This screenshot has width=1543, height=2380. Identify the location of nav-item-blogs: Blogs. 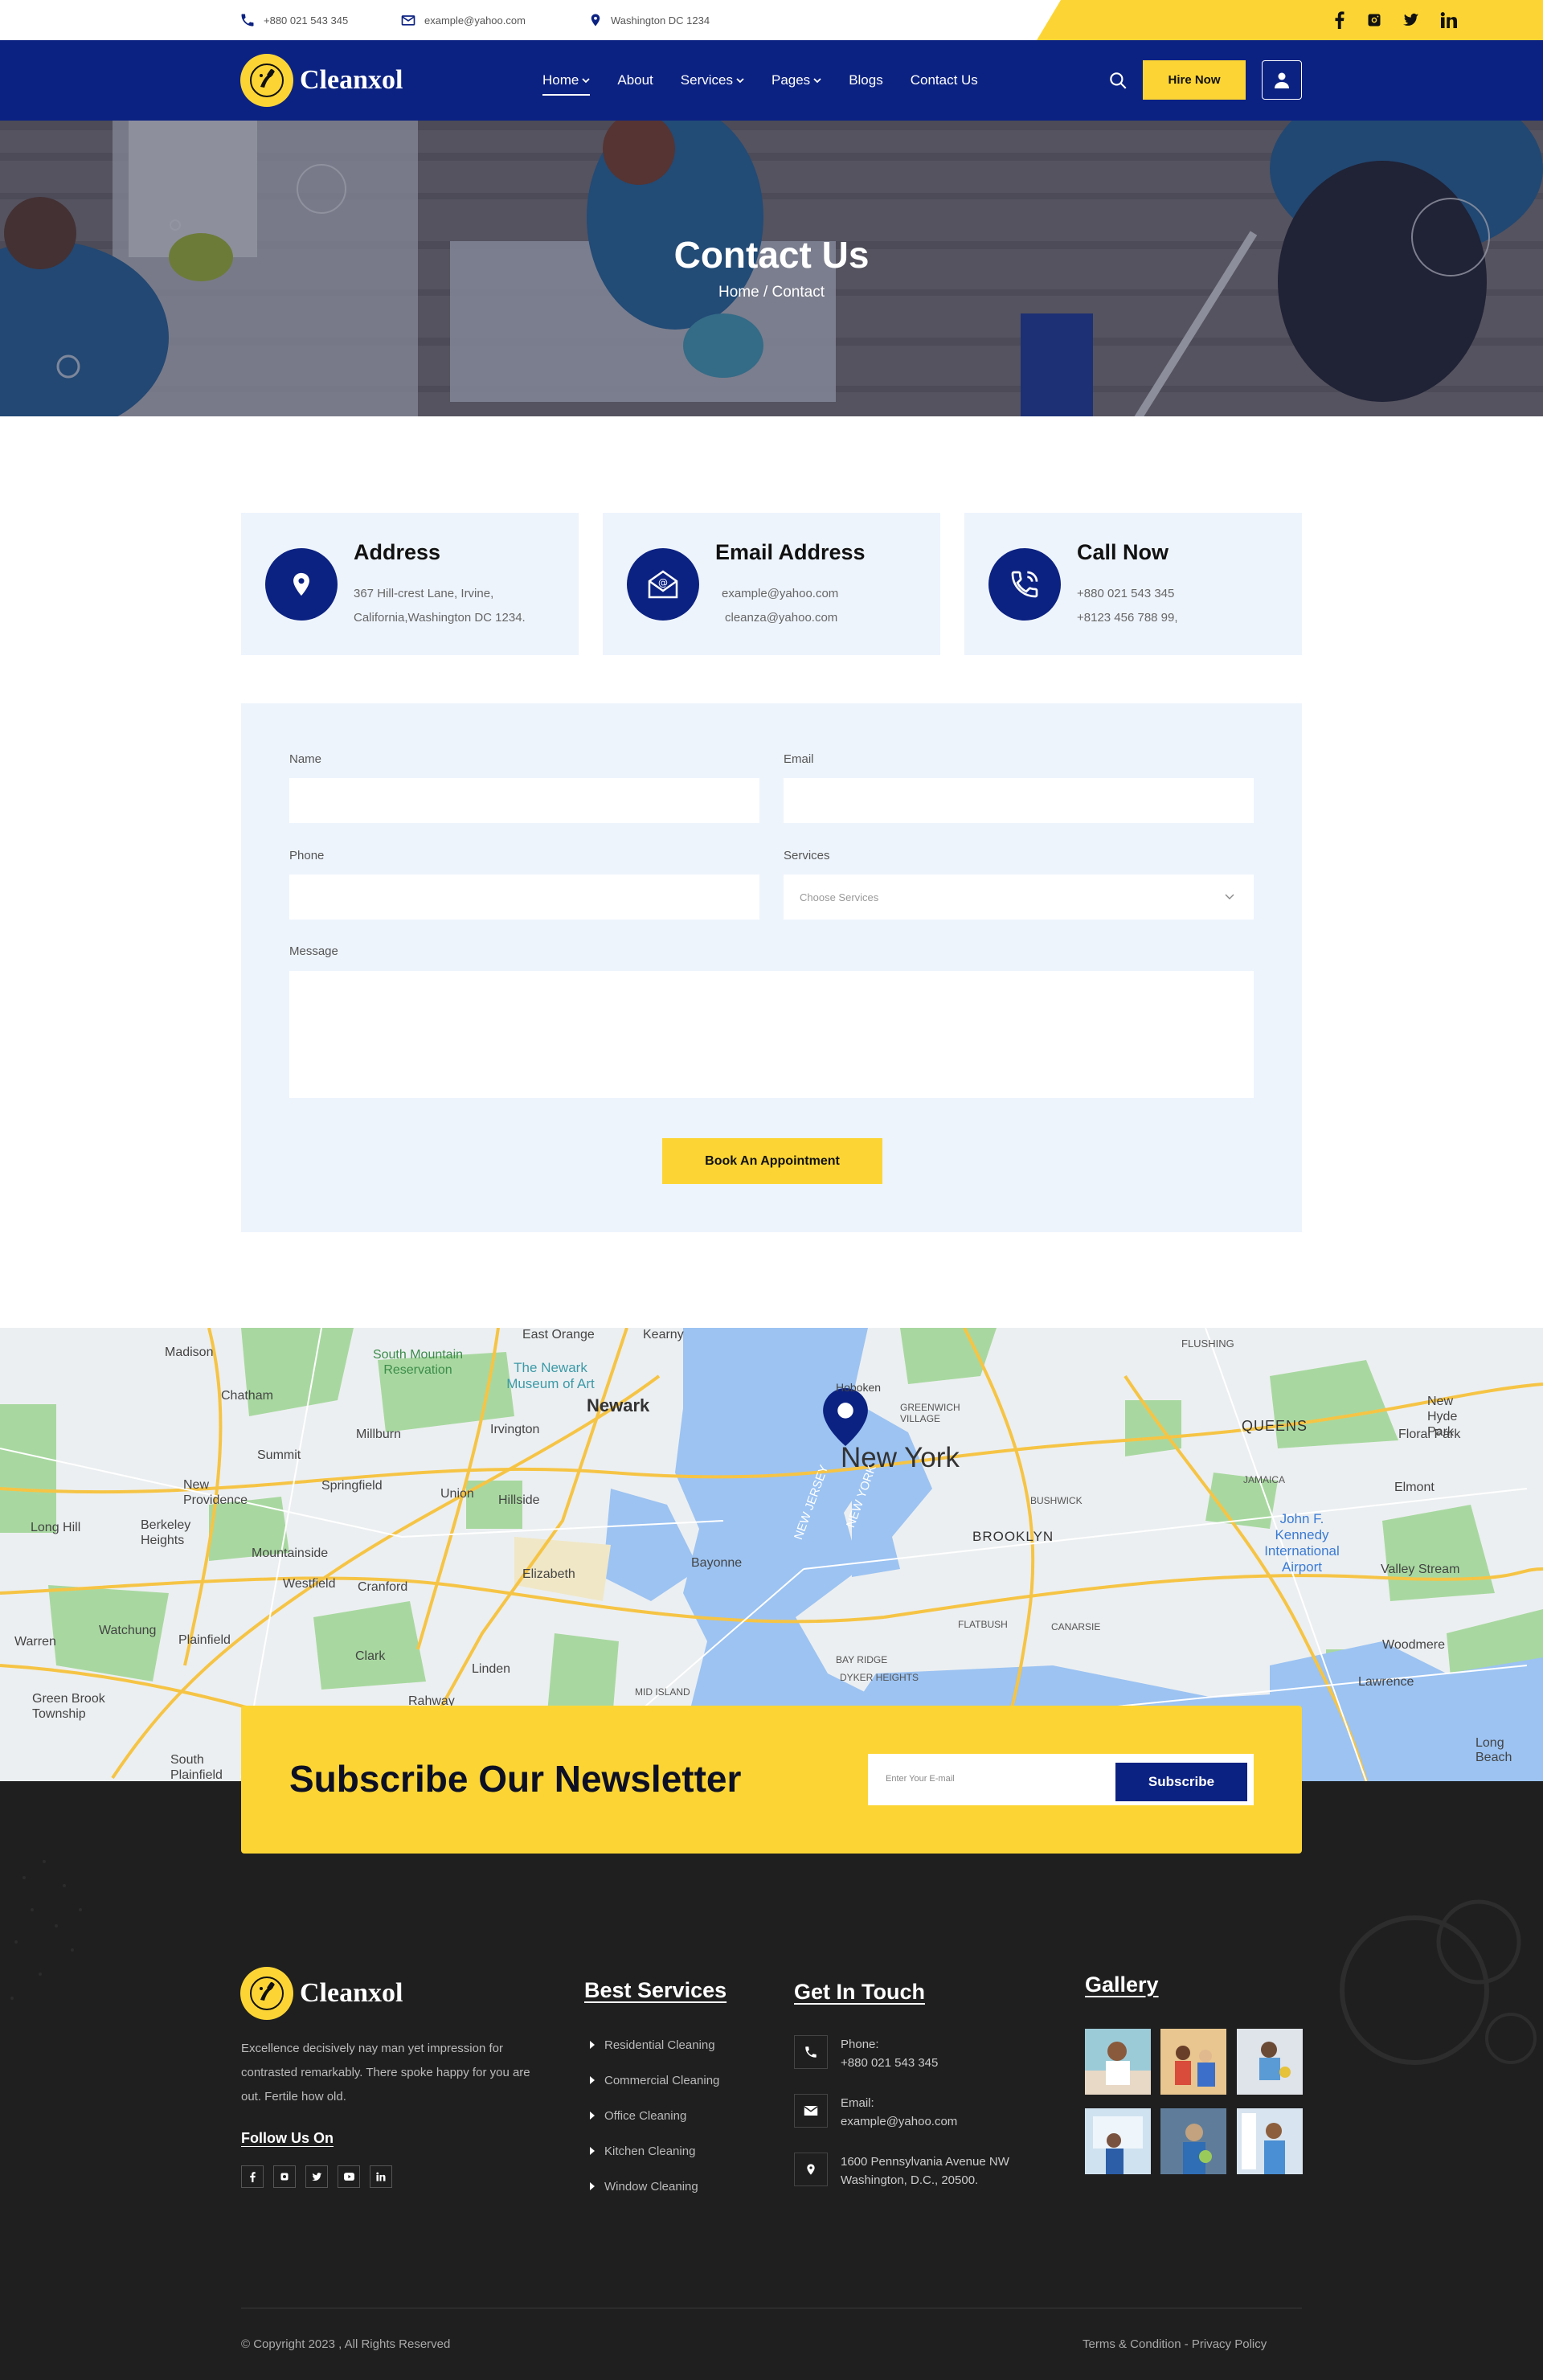
(866, 80).